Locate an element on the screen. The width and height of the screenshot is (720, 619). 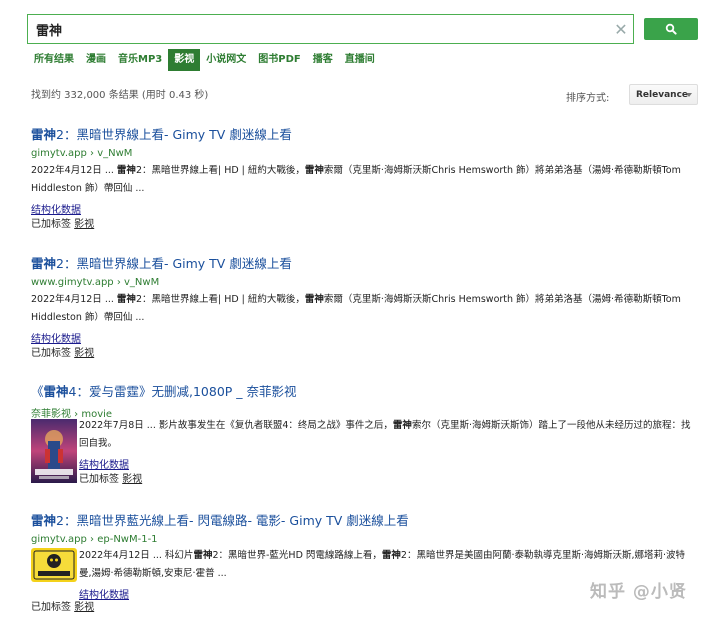
sort-select: Relevance is located at coordinates (663, 94).